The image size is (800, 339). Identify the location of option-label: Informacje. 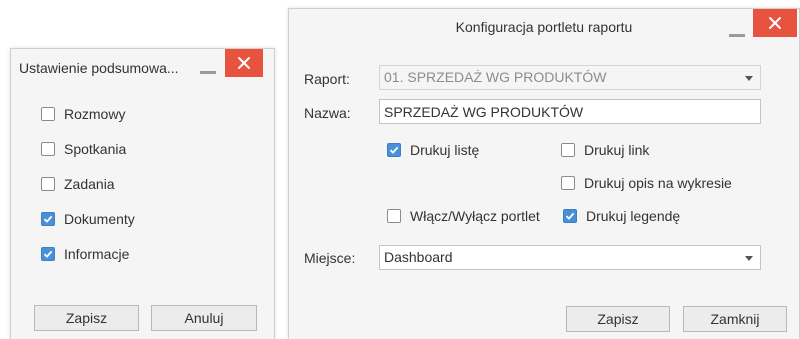
(97, 254).